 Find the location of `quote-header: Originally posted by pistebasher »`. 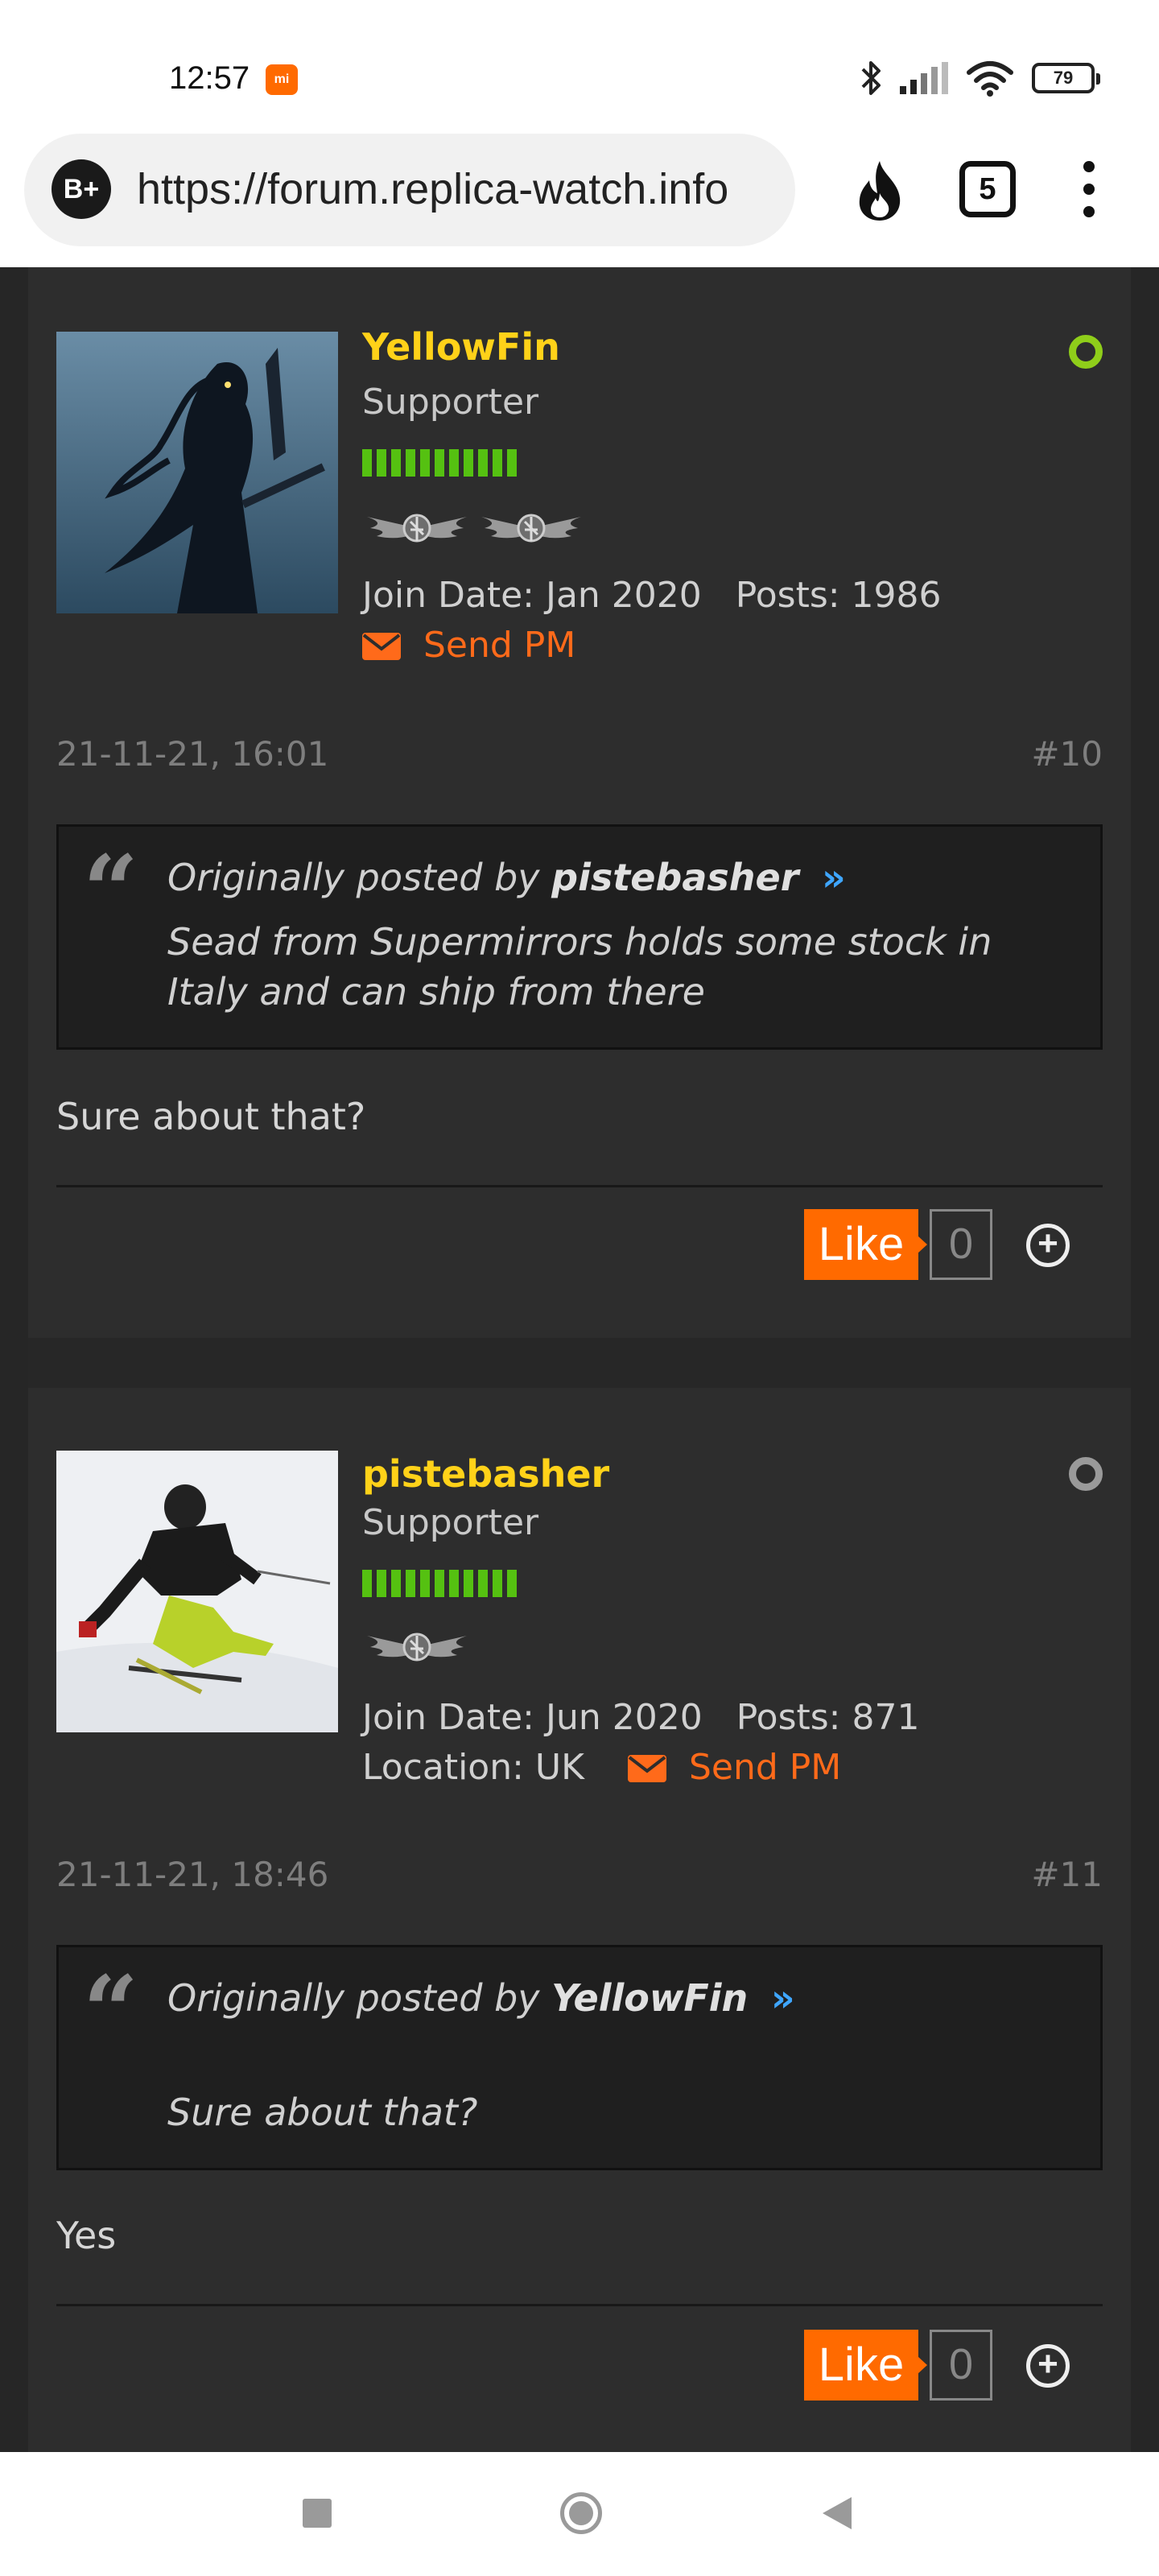

quote-header: Originally posted by pistebasher » is located at coordinates (506, 877).